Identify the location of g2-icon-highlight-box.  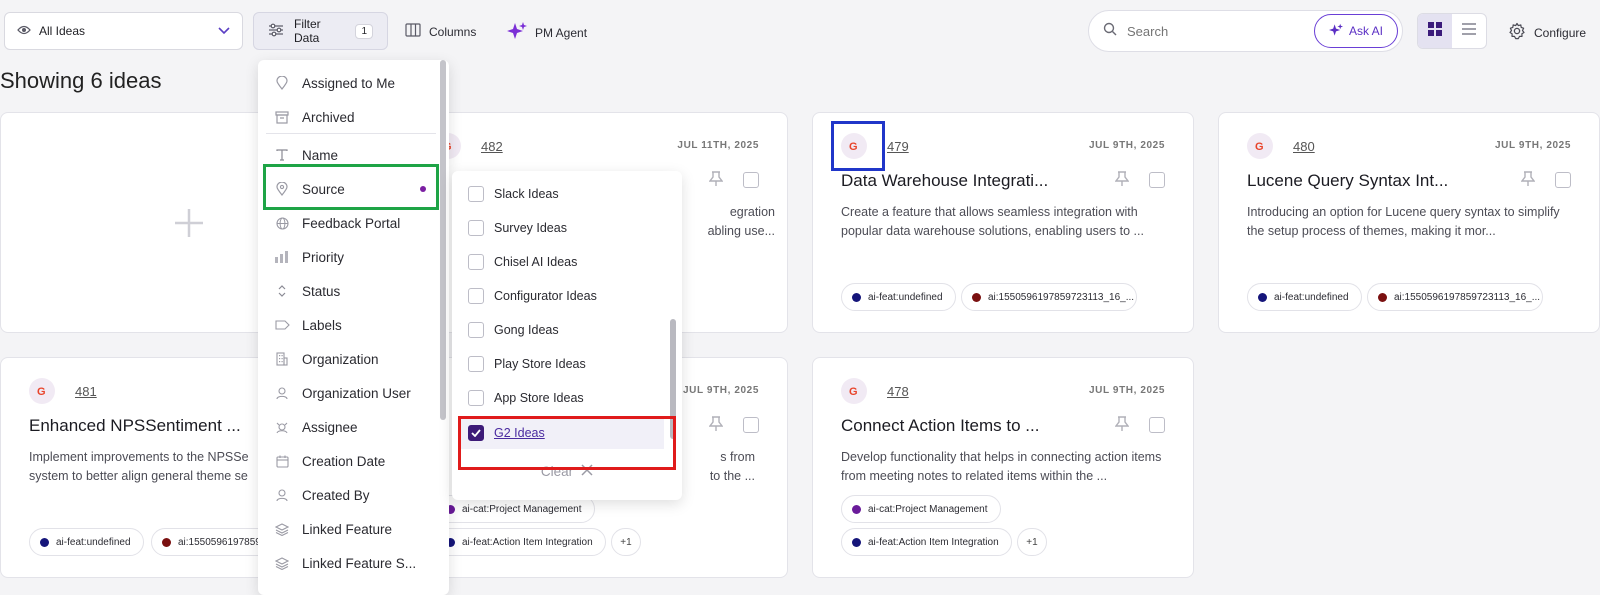
(858, 146).